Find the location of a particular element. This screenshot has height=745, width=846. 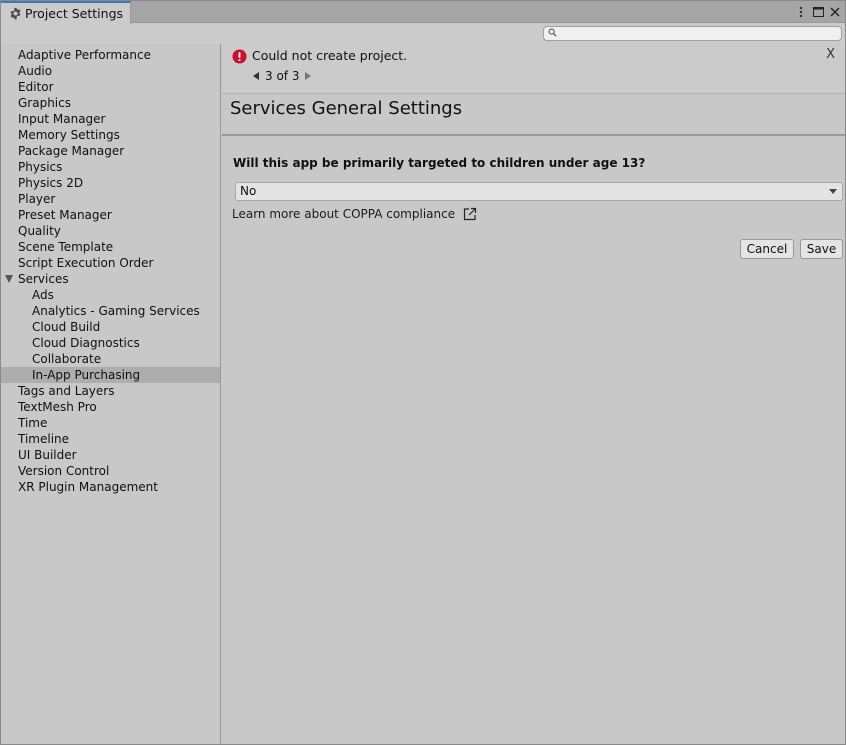

sidebar-item-script-execution-order: Script Execution Order is located at coordinates (110, 263).